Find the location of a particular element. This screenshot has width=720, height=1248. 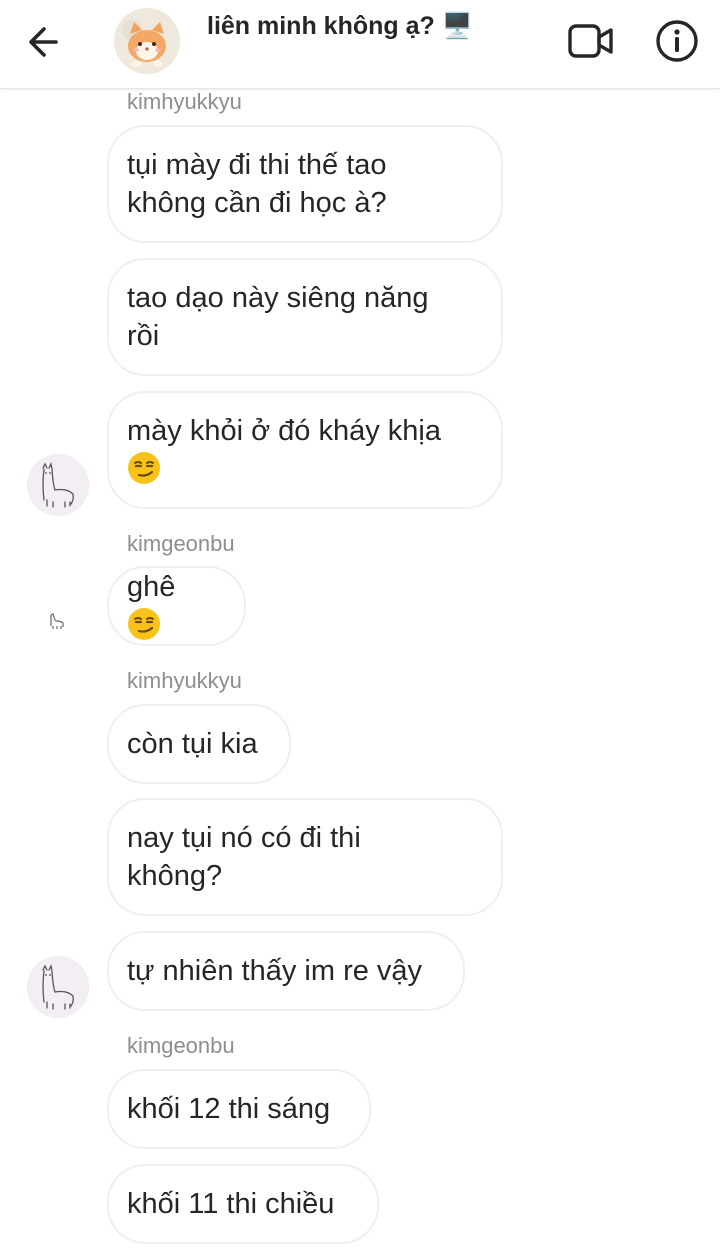

message-text: còn tụi kia is located at coordinates (192, 744).